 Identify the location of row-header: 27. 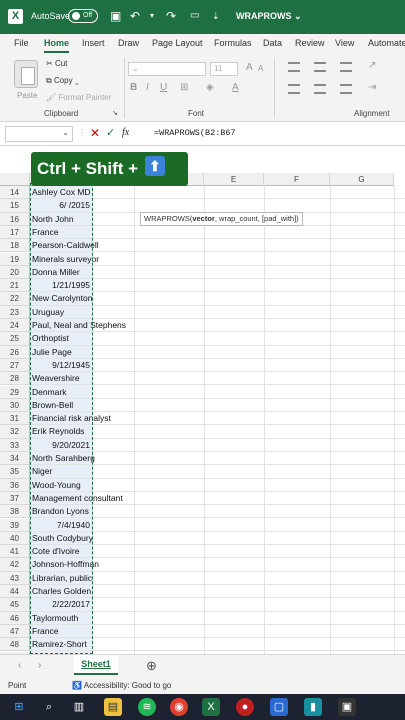
(15, 365).